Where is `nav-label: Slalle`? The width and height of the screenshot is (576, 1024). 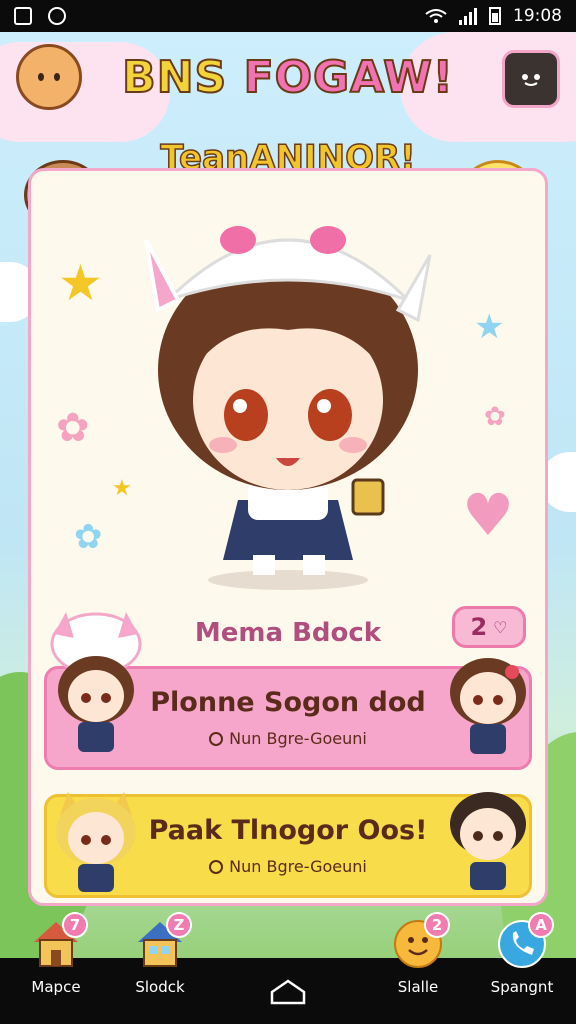 nav-label: Slalle is located at coordinates (418, 987).